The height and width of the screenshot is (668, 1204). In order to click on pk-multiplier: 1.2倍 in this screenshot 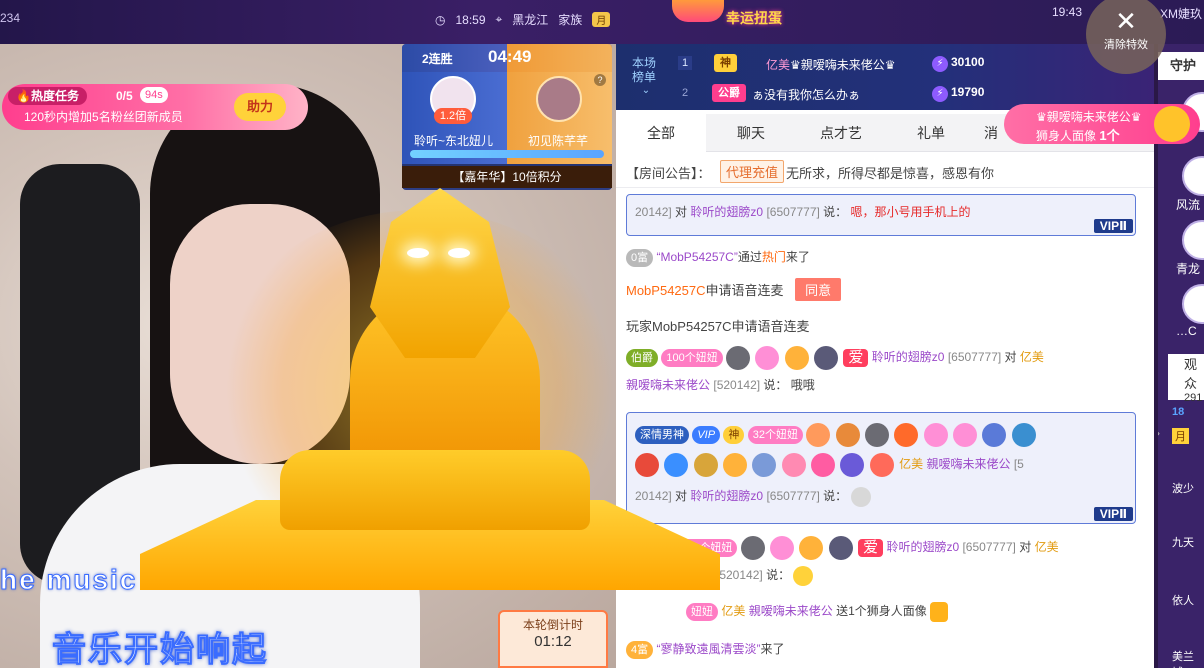, I will do `click(453, 116)`.